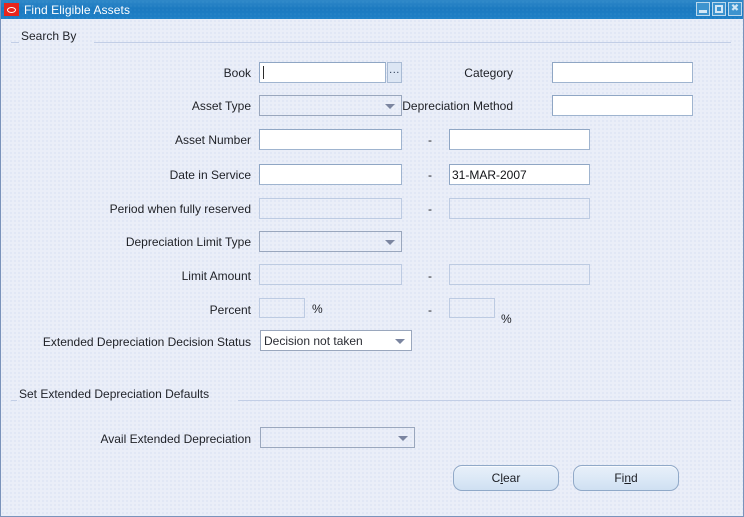 The height and width of the screenshot is (517, 744). What do you see at coordinates (11, 9) in the screenshot?
I see `oracle-logo-icon` at bounding box center [11, 9].